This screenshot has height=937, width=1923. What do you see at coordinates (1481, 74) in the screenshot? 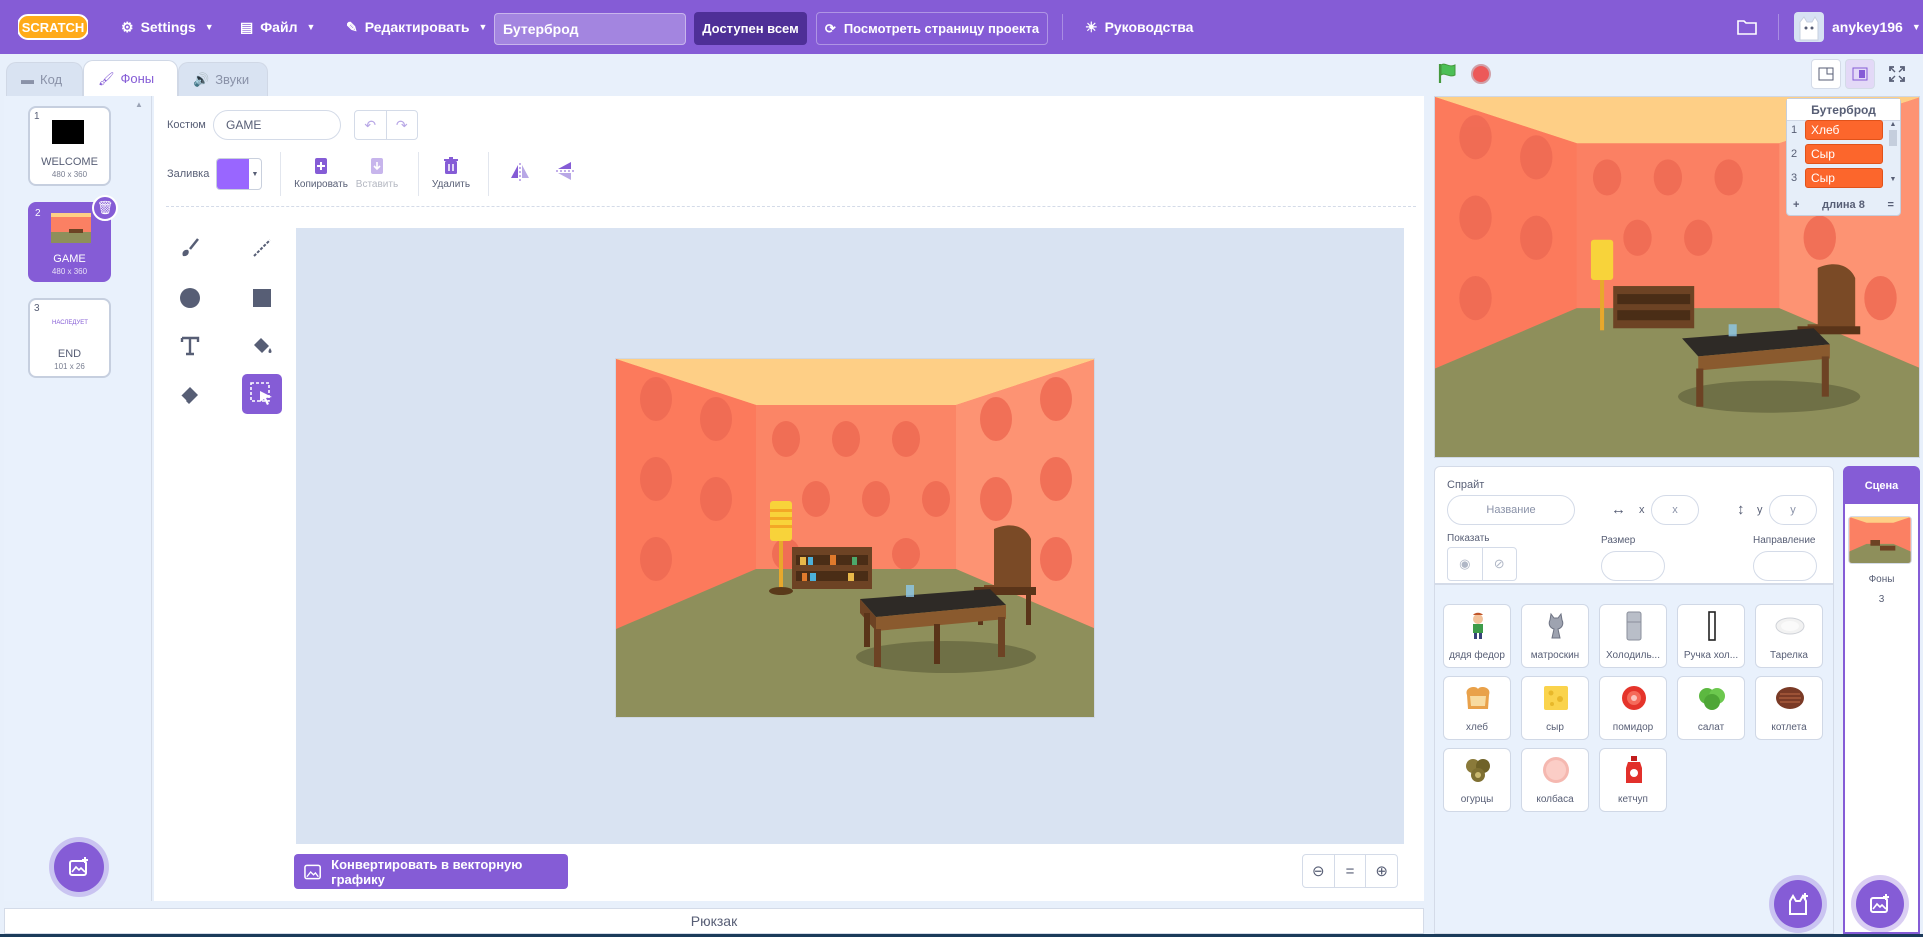
I see `stop-icon` at bounding box center [1481, 74].